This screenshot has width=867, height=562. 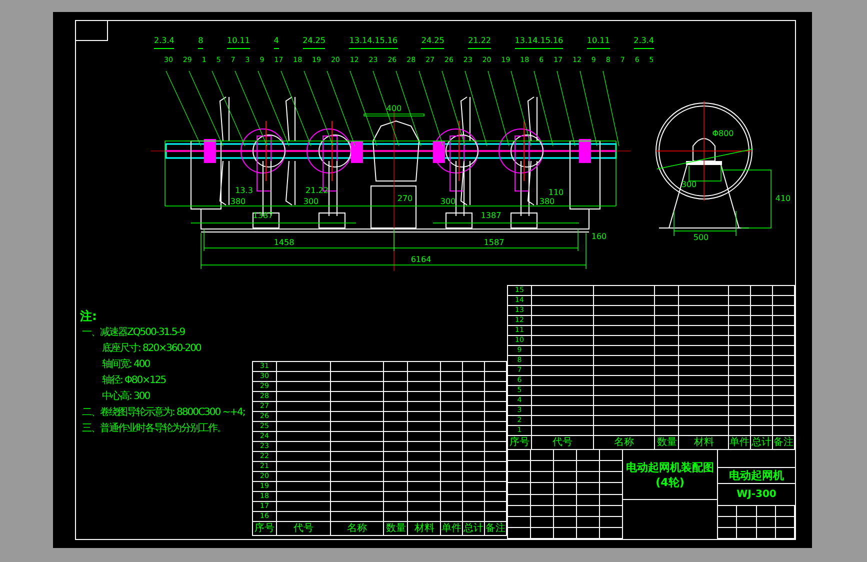 What do you see at coordinates (539, 43) in the screenshot?
I see `part-balloon-label: 13.14.15.16` at bounding box center [539, 43].